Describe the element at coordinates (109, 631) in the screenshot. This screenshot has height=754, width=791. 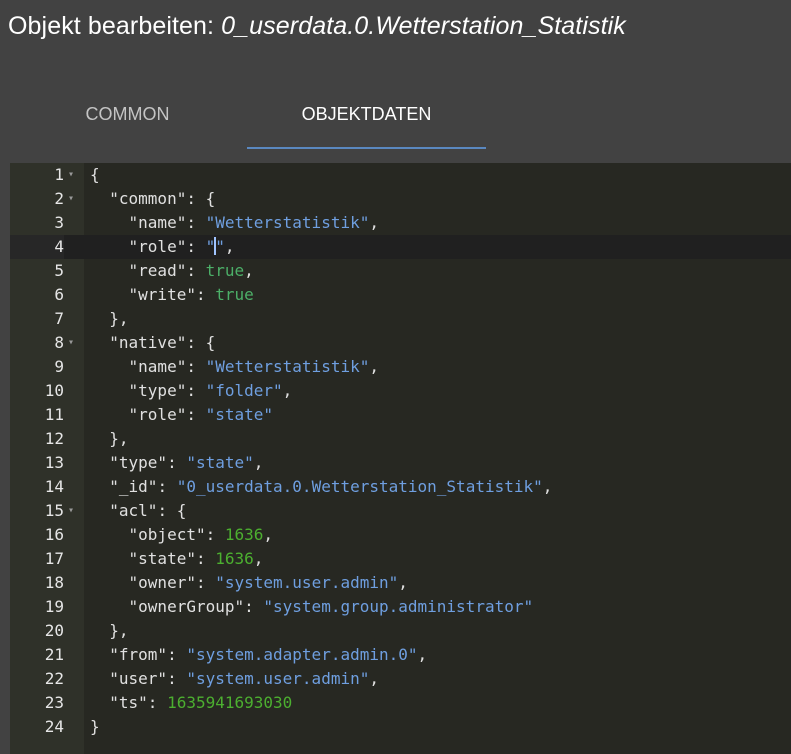
I see `code-text: },` at that location.